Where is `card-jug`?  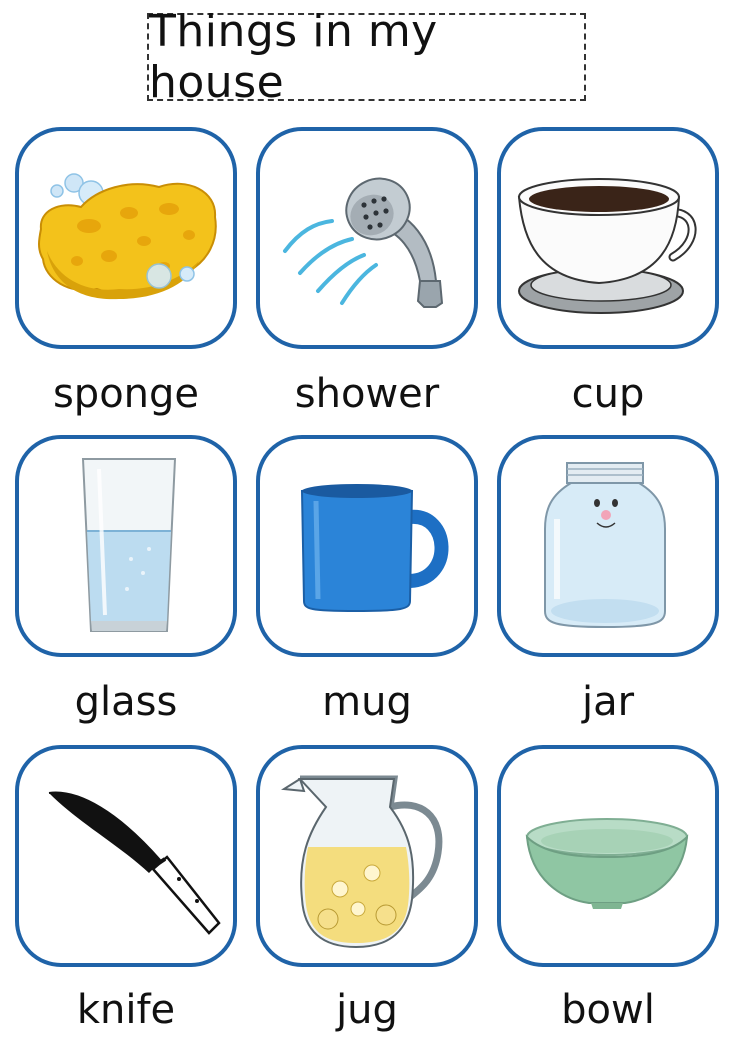
card-jug is located at coordinates (367, 856).